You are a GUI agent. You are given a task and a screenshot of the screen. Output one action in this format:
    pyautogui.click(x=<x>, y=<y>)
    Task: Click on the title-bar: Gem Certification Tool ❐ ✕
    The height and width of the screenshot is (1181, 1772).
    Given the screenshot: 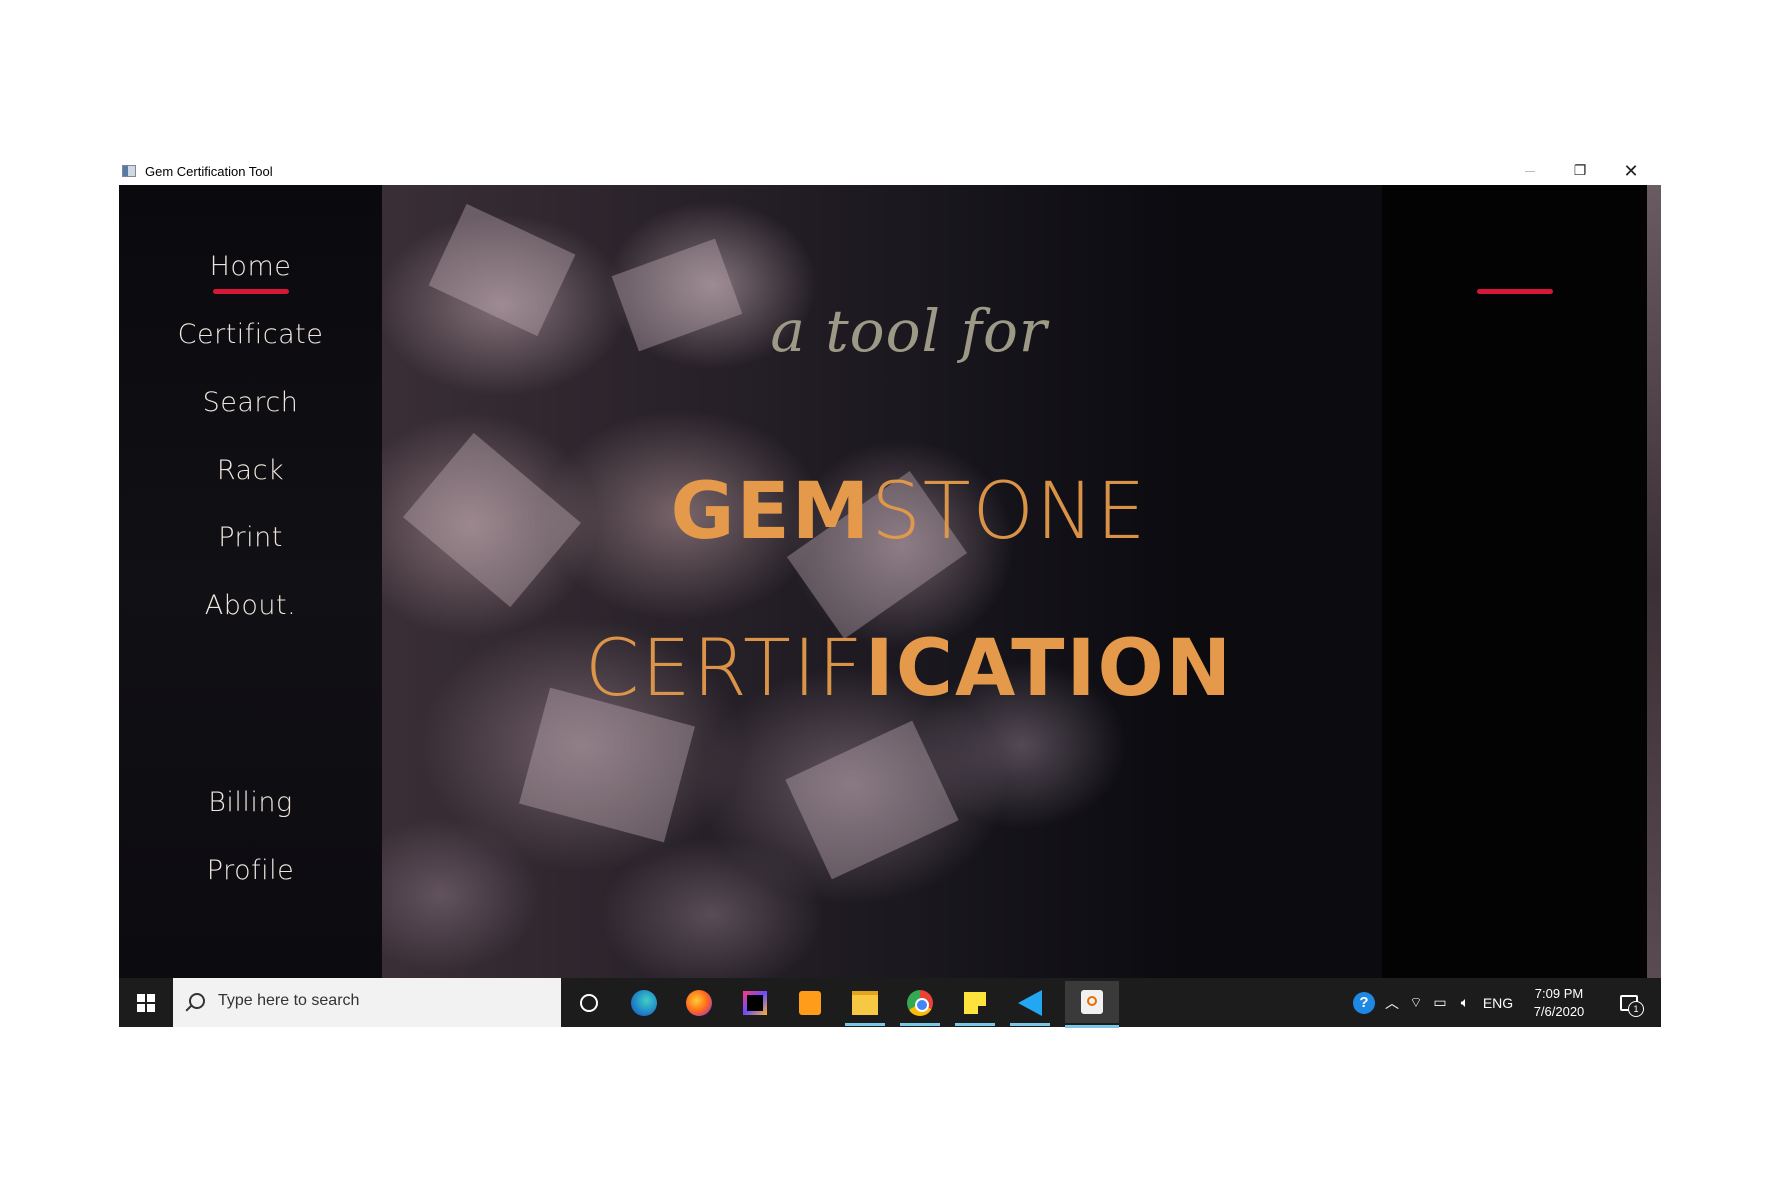 What is the action you would take?
    pyautogui.click(x=890, y=171)
    